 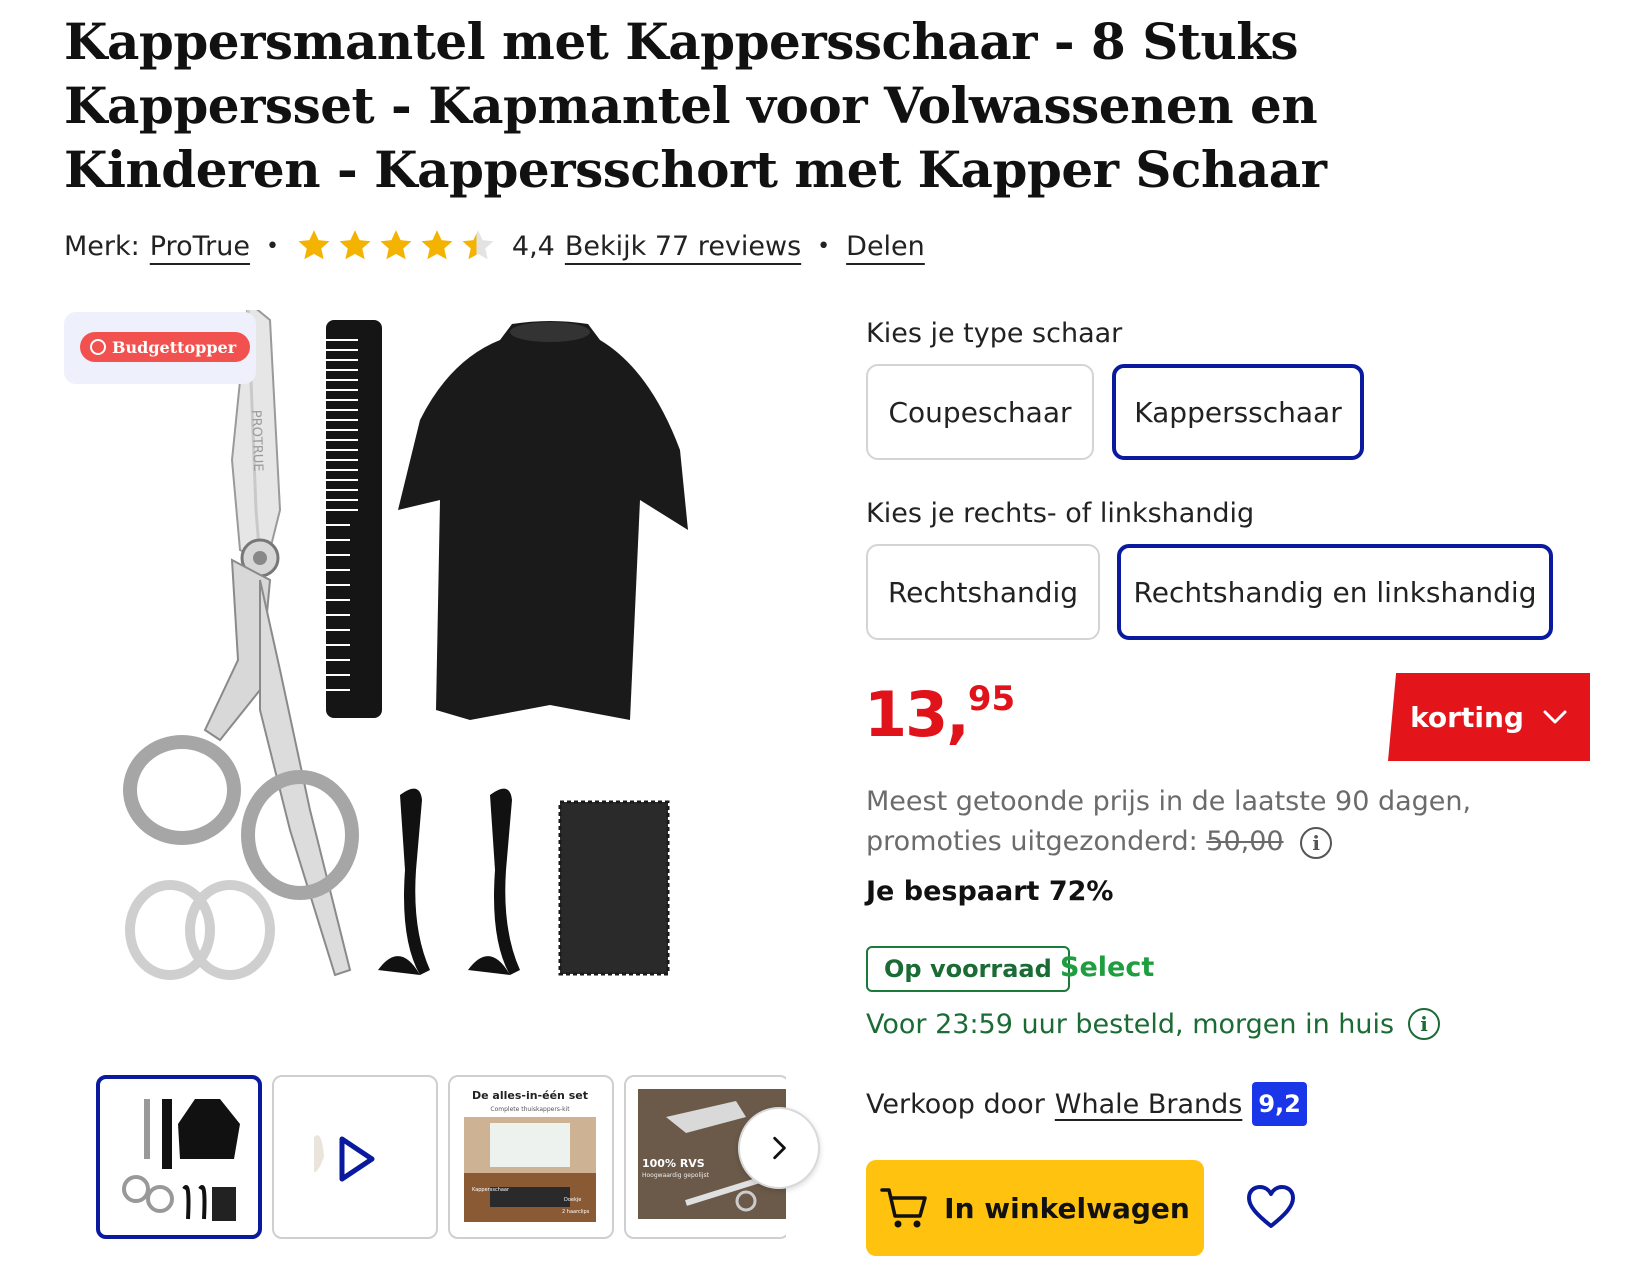 I want to click on handedness-label: Kies je rechts- of linkshandig, so click(x=1060, y=513).